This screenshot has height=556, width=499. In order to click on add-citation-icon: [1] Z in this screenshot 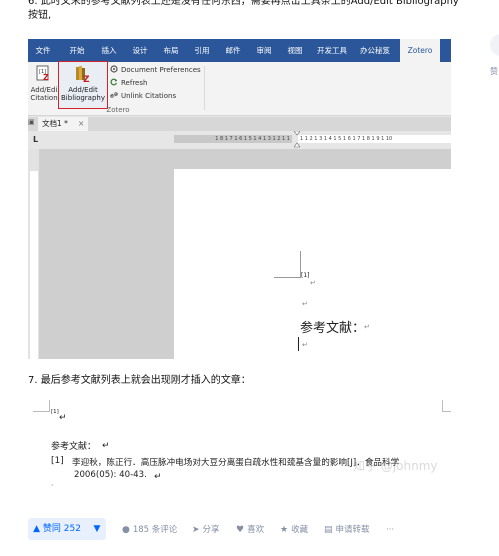, I will do `click(43, 73)`.